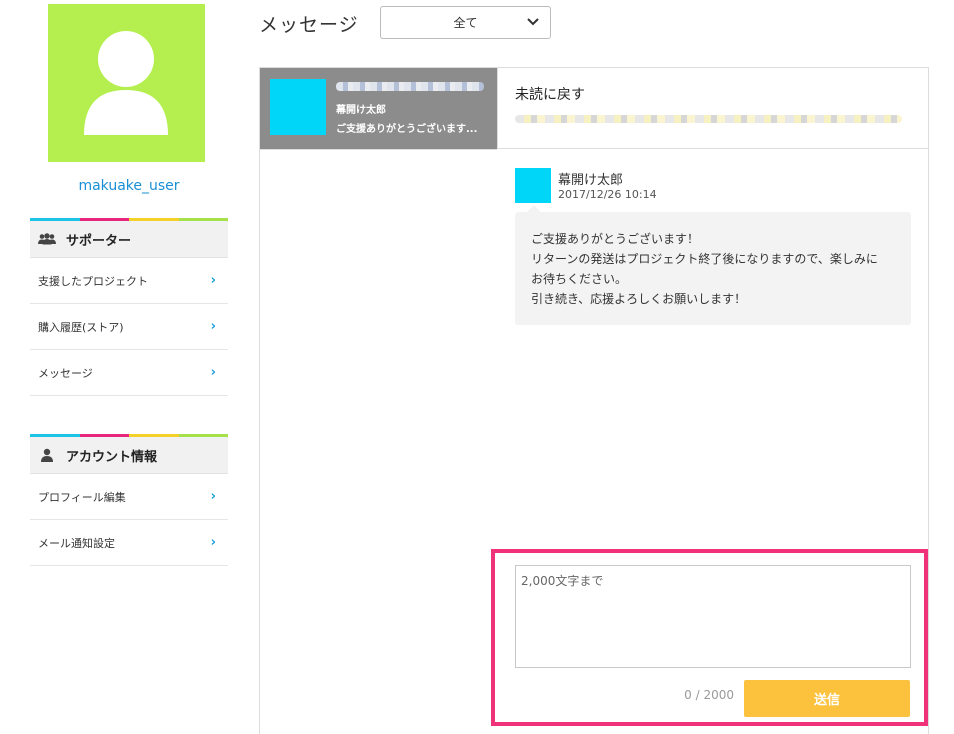 This screenshot has height=734, width=954. What do you see at coordinates (129, 373) in the screenshot?
I see `menu-item-messages: メッセージ ›` at bounding box center [129, 373].